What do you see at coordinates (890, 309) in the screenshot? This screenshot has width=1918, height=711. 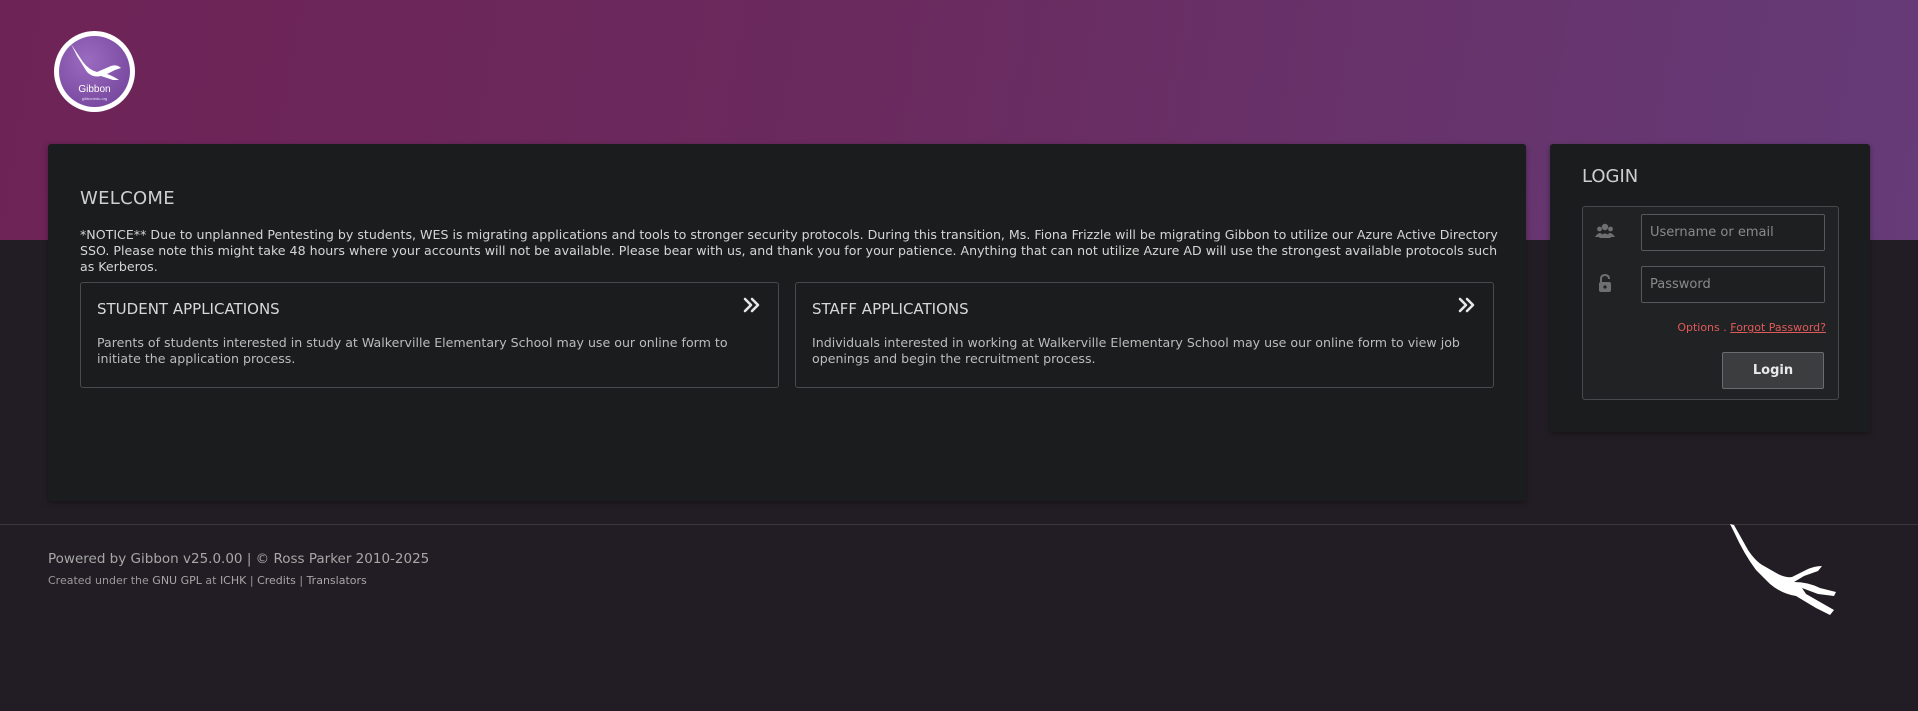 I see `staff-applications-title: STAFF APPLICATIONS` at bounding box center [890, 309].